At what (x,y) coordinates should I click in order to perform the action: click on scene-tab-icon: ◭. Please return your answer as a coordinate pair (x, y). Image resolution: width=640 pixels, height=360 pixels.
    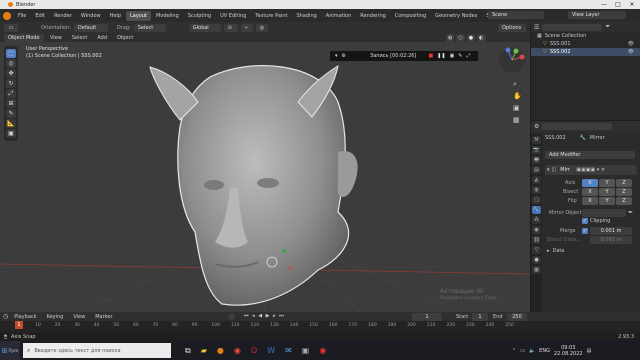
    Looking at the image, I should click on (536, 180).